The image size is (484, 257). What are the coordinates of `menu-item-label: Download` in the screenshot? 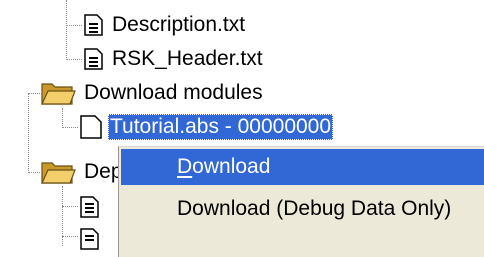 It's located at (224, 166).